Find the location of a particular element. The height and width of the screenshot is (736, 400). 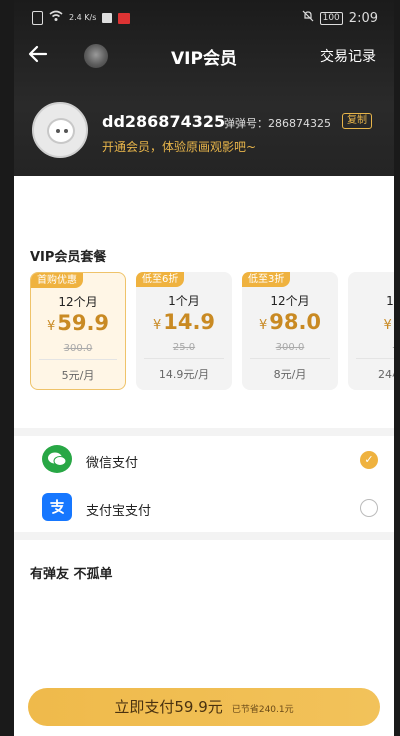

plan-price-value: 98.0 is located at coordinates (295, 322).